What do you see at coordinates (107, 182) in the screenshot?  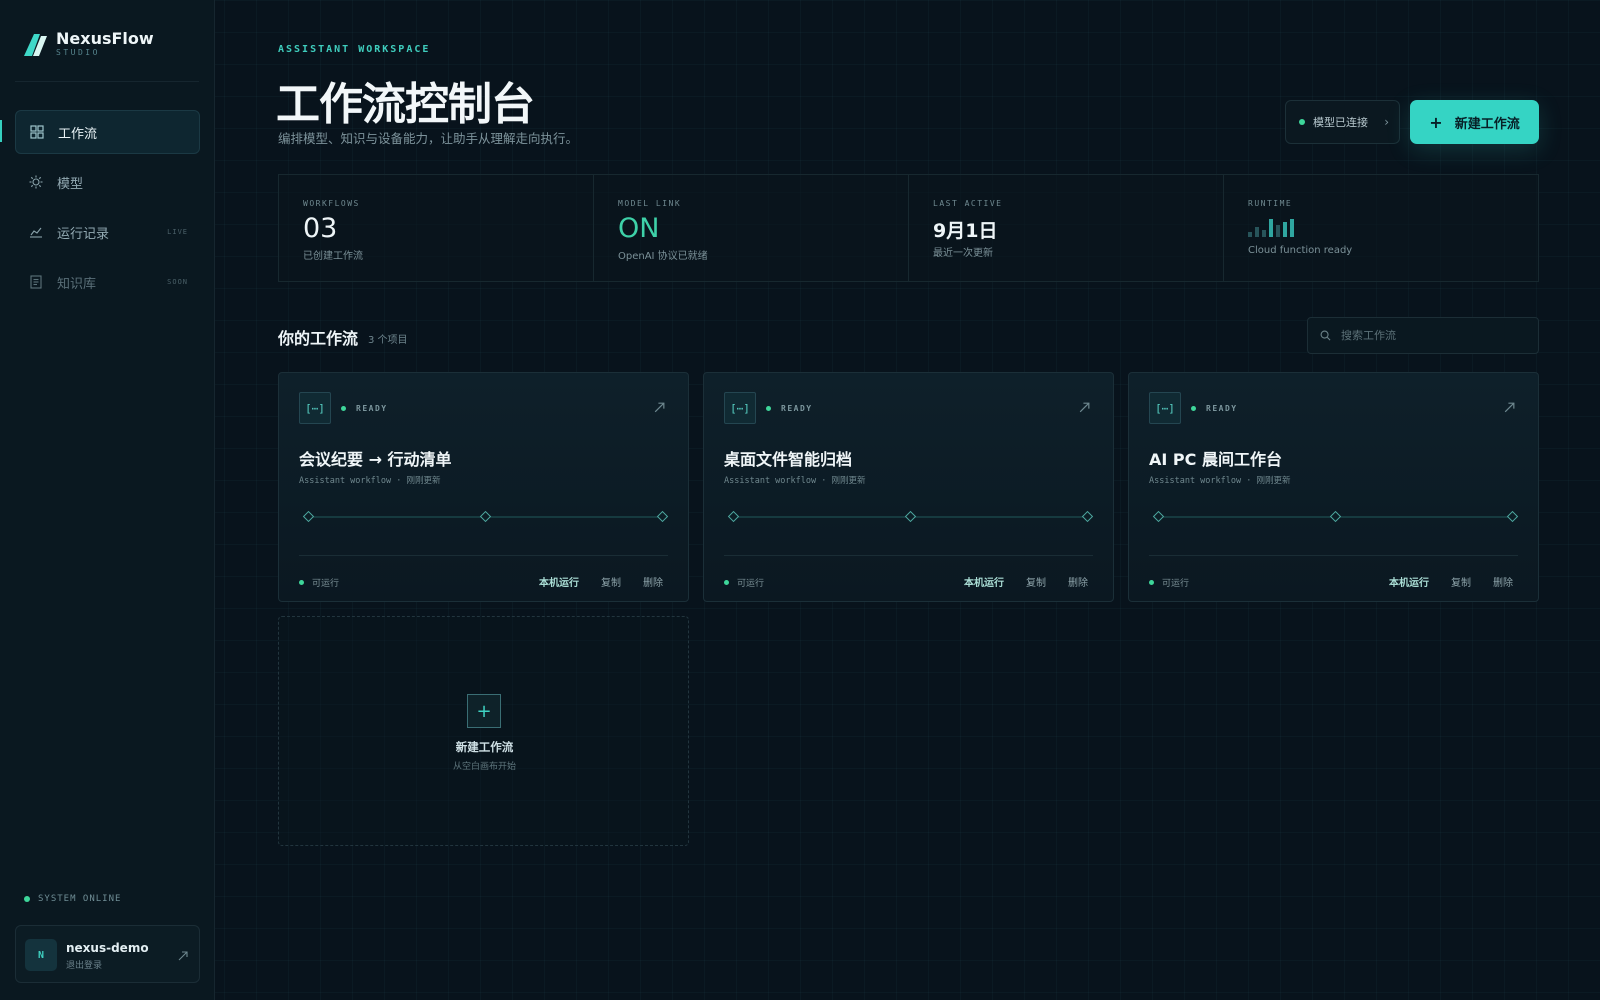 I see `sidebar-item-models: 模型` at bounding box center [107, 182].